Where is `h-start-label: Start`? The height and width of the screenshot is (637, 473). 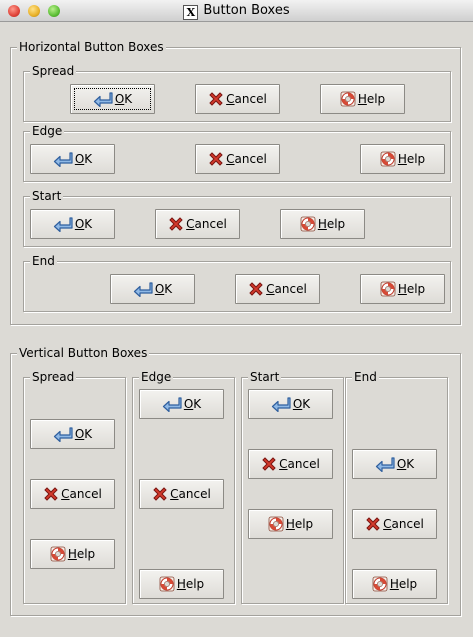 h-start-label: Start is located at coordinates (47, 196).